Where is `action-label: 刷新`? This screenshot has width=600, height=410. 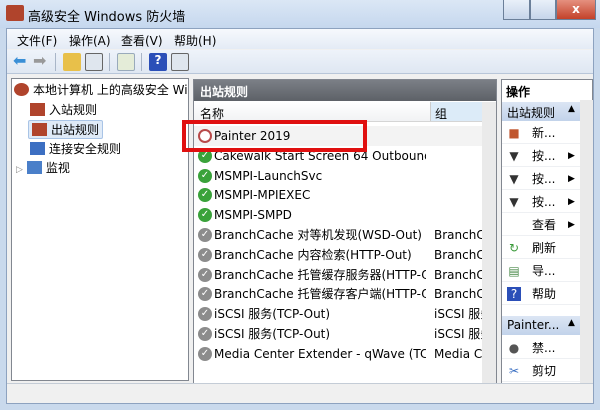
action-label: 刷新 is located at coordinates (544, 248).